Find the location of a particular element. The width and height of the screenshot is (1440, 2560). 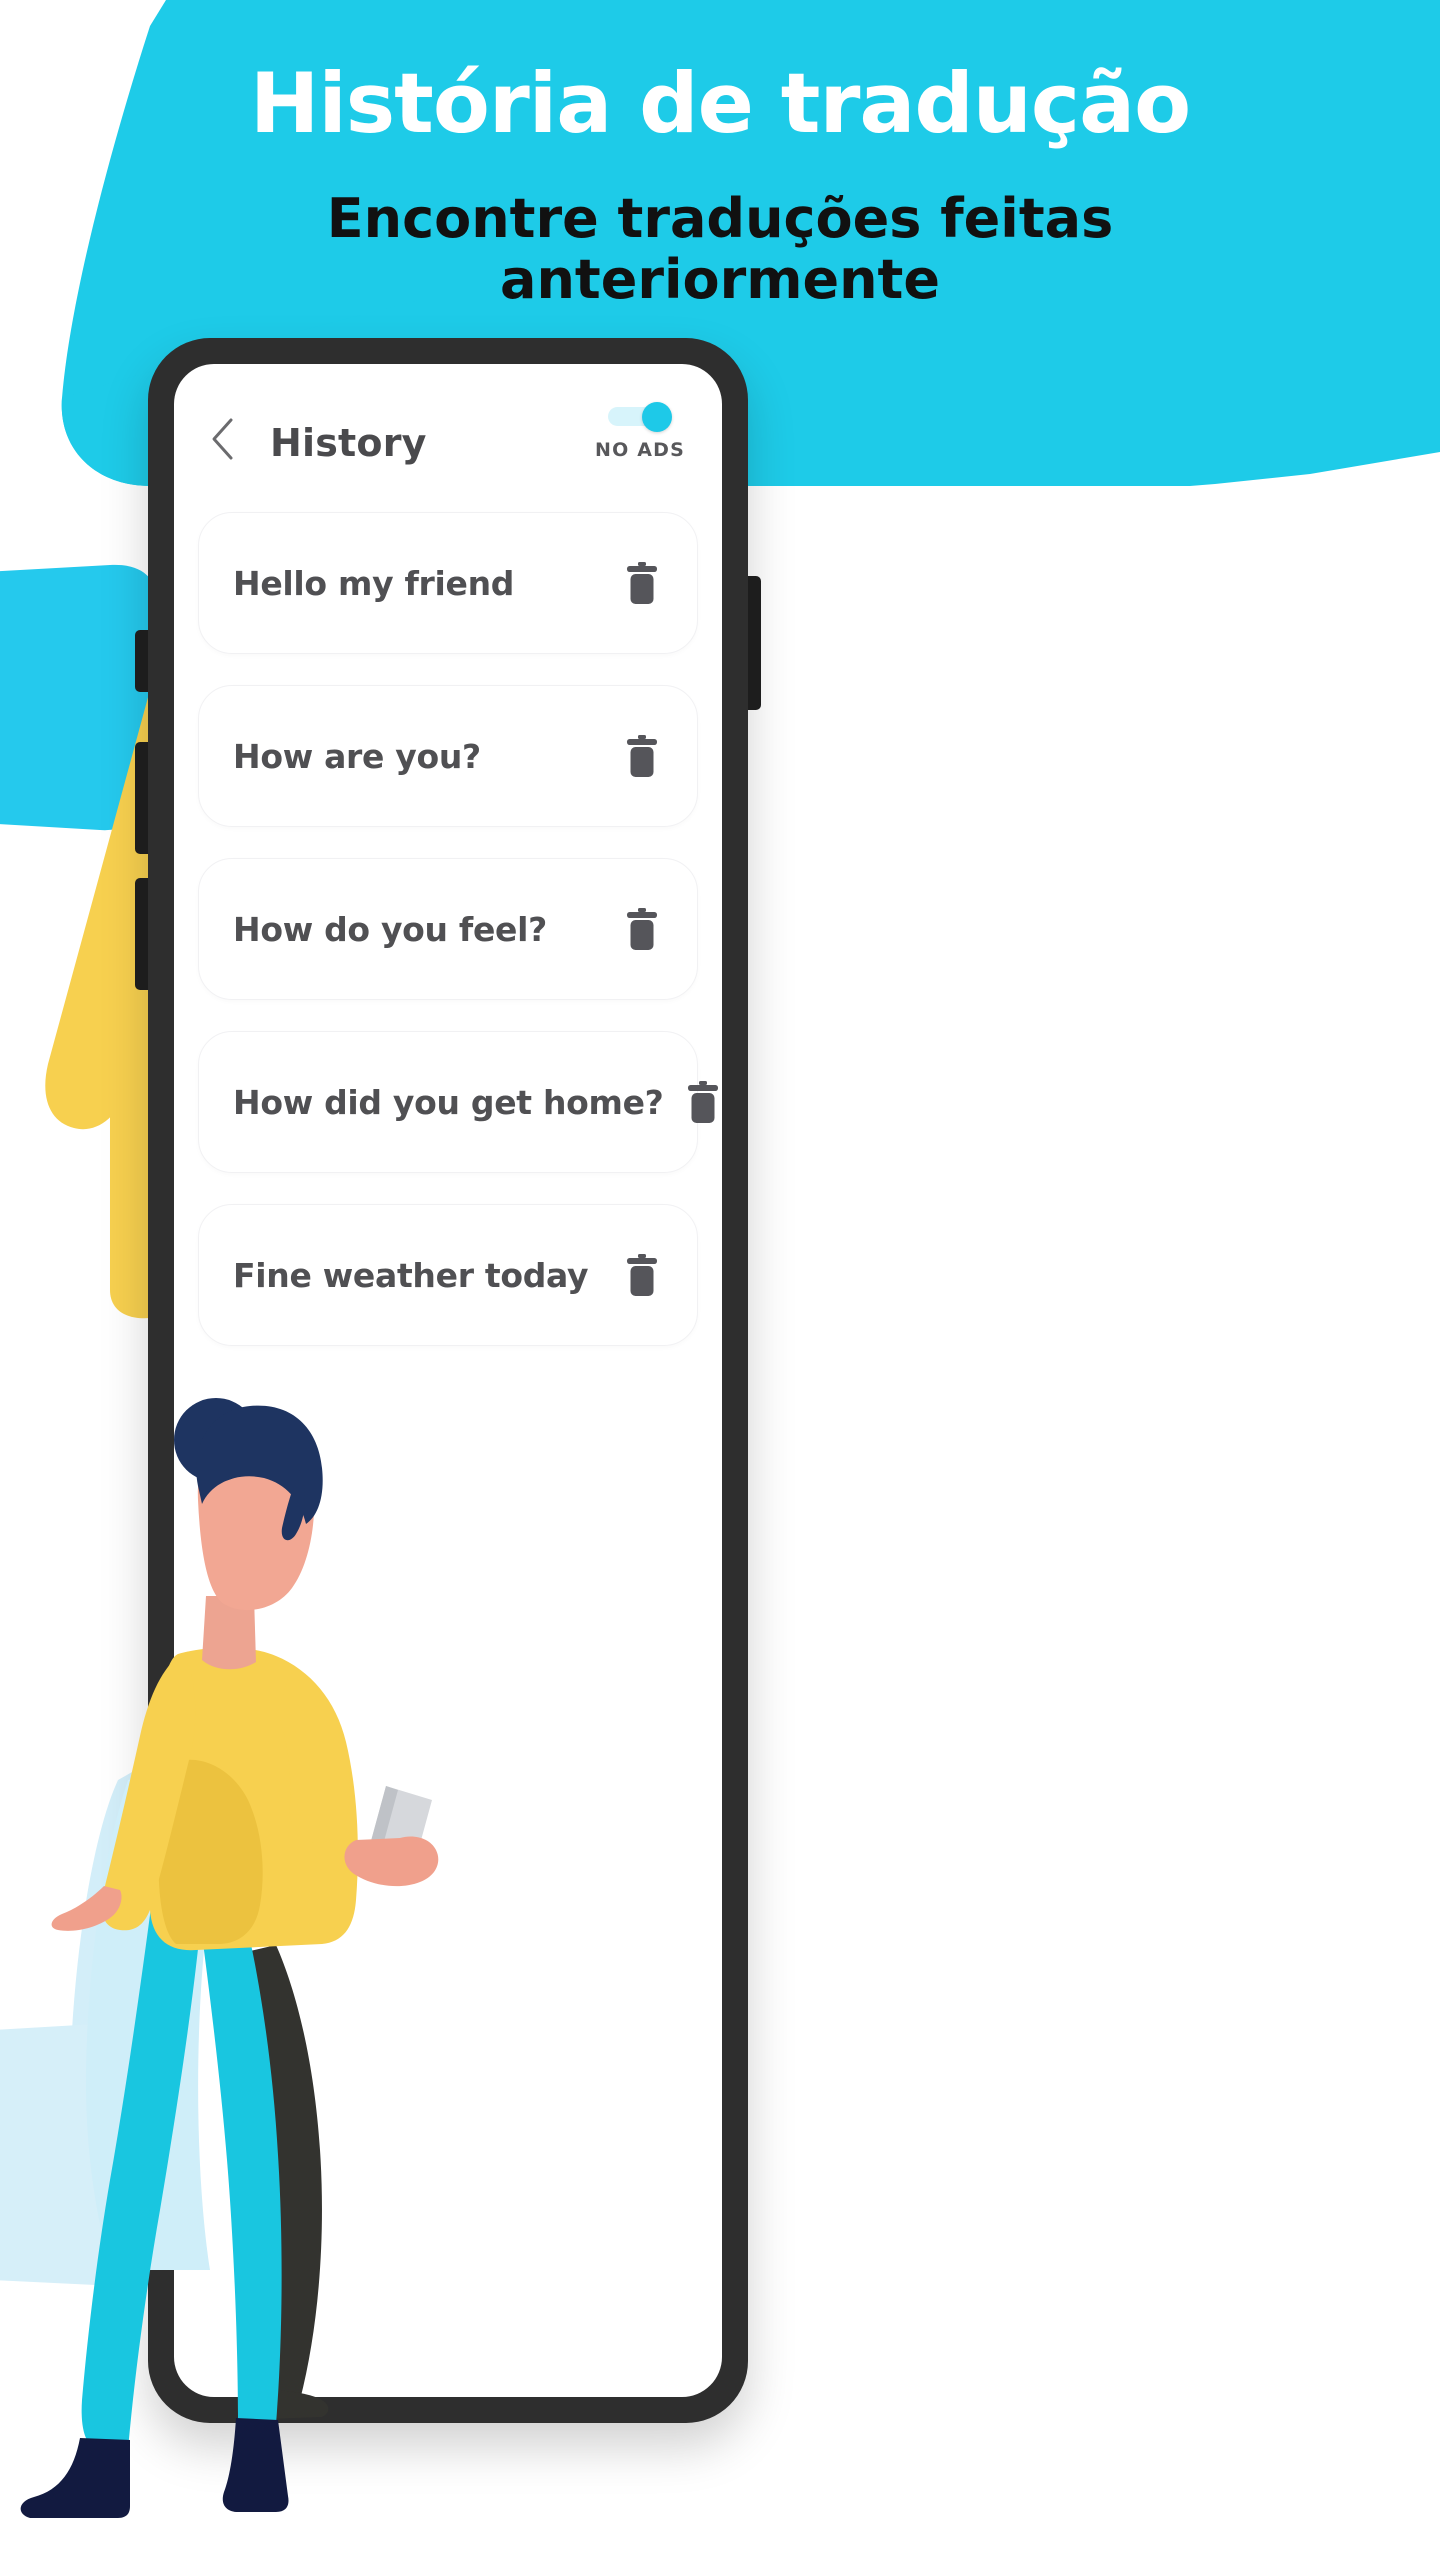

phone-volume-up-button is located at coordinates (141, 798).